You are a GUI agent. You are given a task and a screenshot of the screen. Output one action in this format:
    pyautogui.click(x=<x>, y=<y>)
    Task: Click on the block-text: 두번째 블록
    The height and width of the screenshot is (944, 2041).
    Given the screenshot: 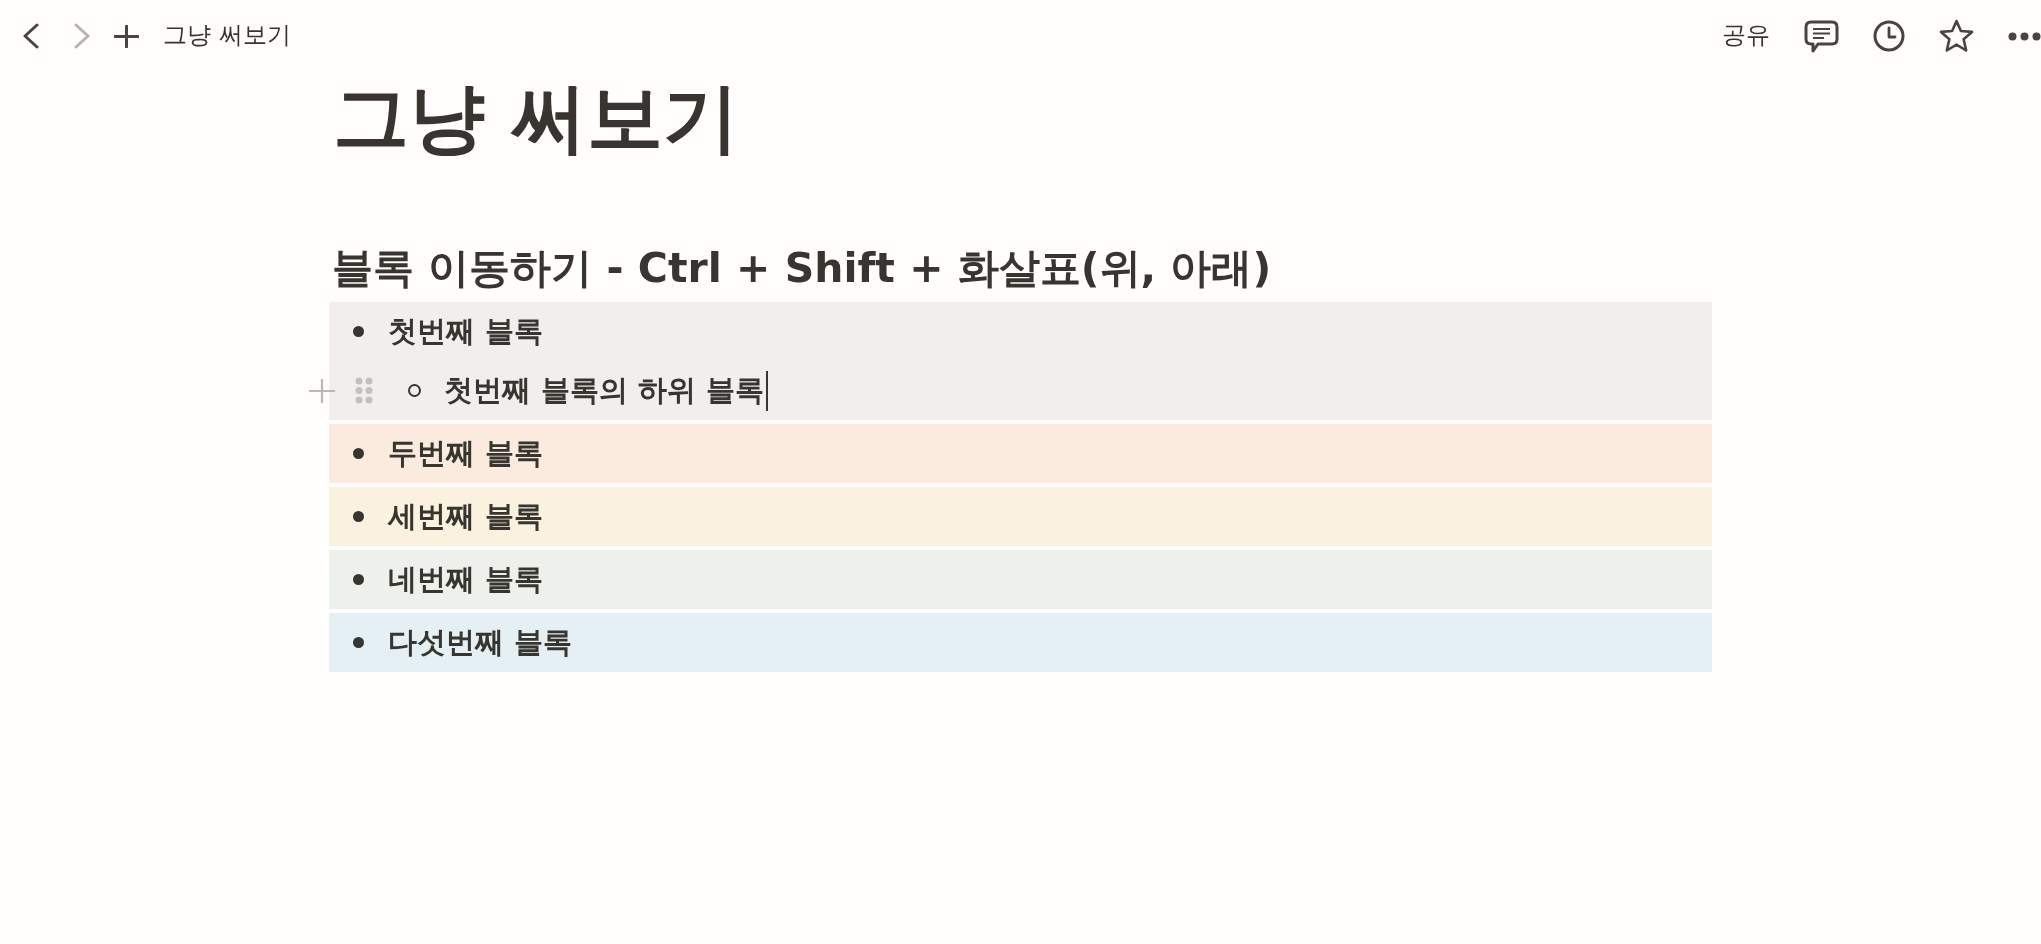 What is the action you would take?
    pyautogui.click(x=466, y=454)
    